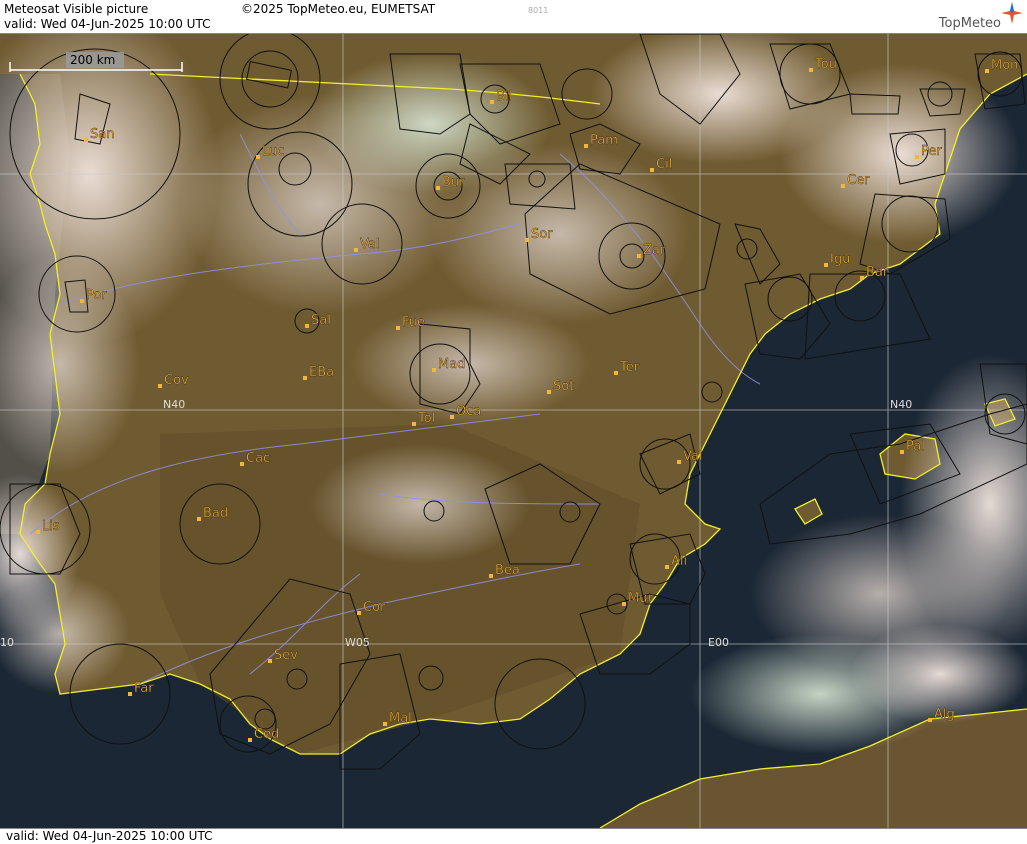 This screenshot has width=1027, height=844. Describe the element at coordinates (629, 367) in the screenshot. I see `station-label: Ter` at that location.